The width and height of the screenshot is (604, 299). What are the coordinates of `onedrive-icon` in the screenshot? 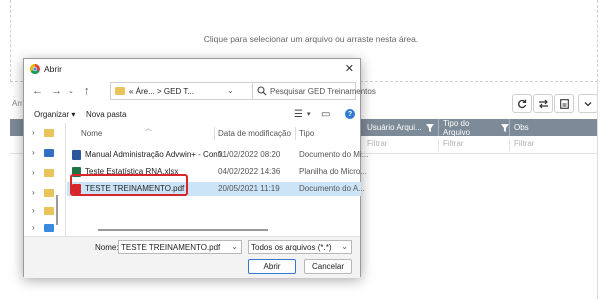 It's located at (49, 153).